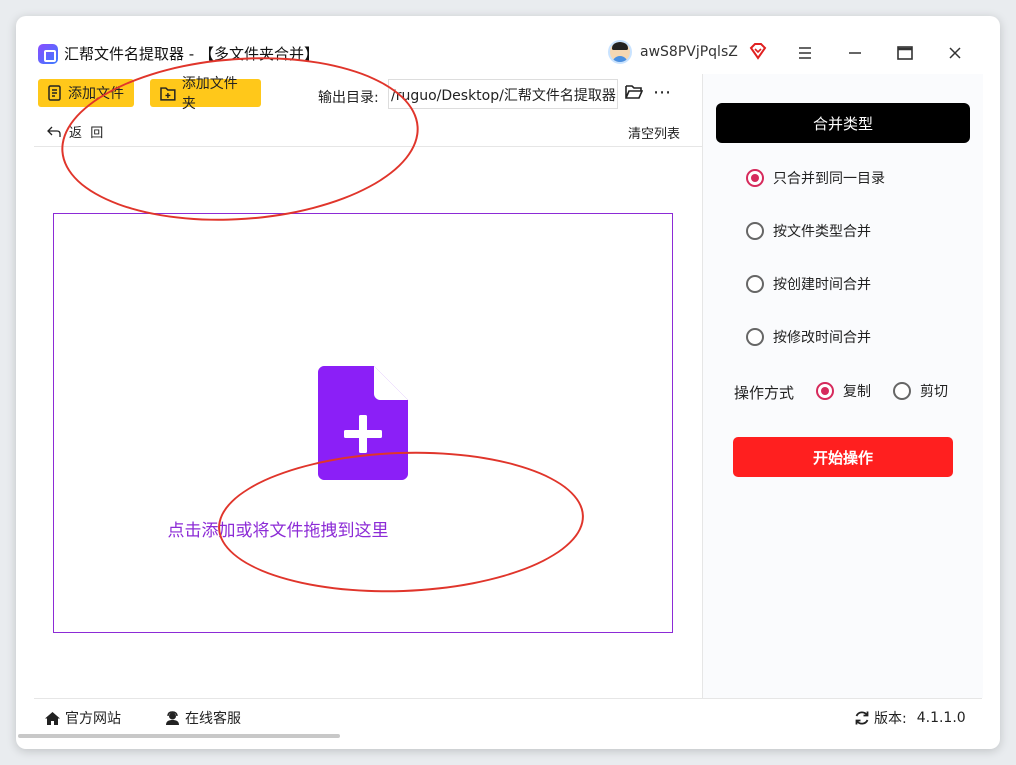 The width and height of the screenshot is (1016, 765). What do you see at coordinates (822, 338) in the screenshot?
I see `merge-option-label: 按修改时间合并` at bounding box center [822, 338].